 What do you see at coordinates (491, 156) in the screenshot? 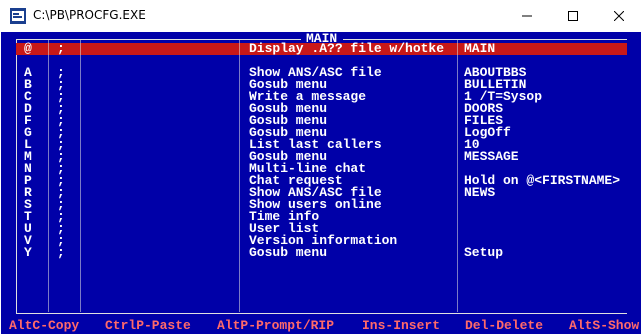
I see `menu-argument: MESSAGE` at bounding box center [491, 156].